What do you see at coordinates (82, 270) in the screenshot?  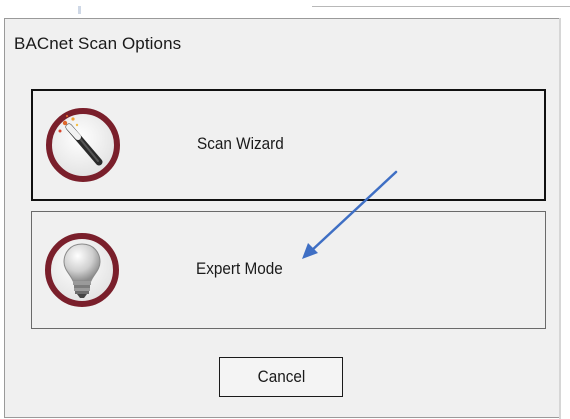 I see `light-bulb-icon` at bounding box center [82, 270].